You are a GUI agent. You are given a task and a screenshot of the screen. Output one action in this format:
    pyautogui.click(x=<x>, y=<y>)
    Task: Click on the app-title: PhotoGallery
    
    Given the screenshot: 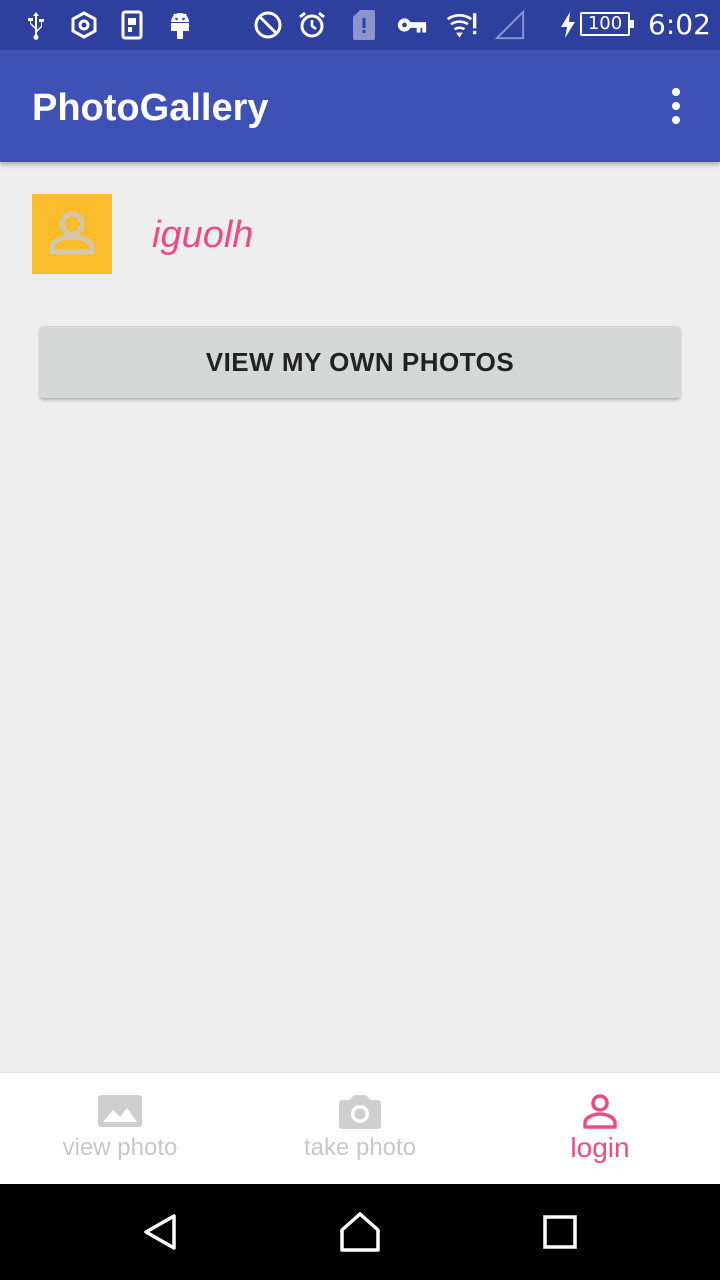 What is the action you would take?
    pyautogui.click(x=150, y=108)
    